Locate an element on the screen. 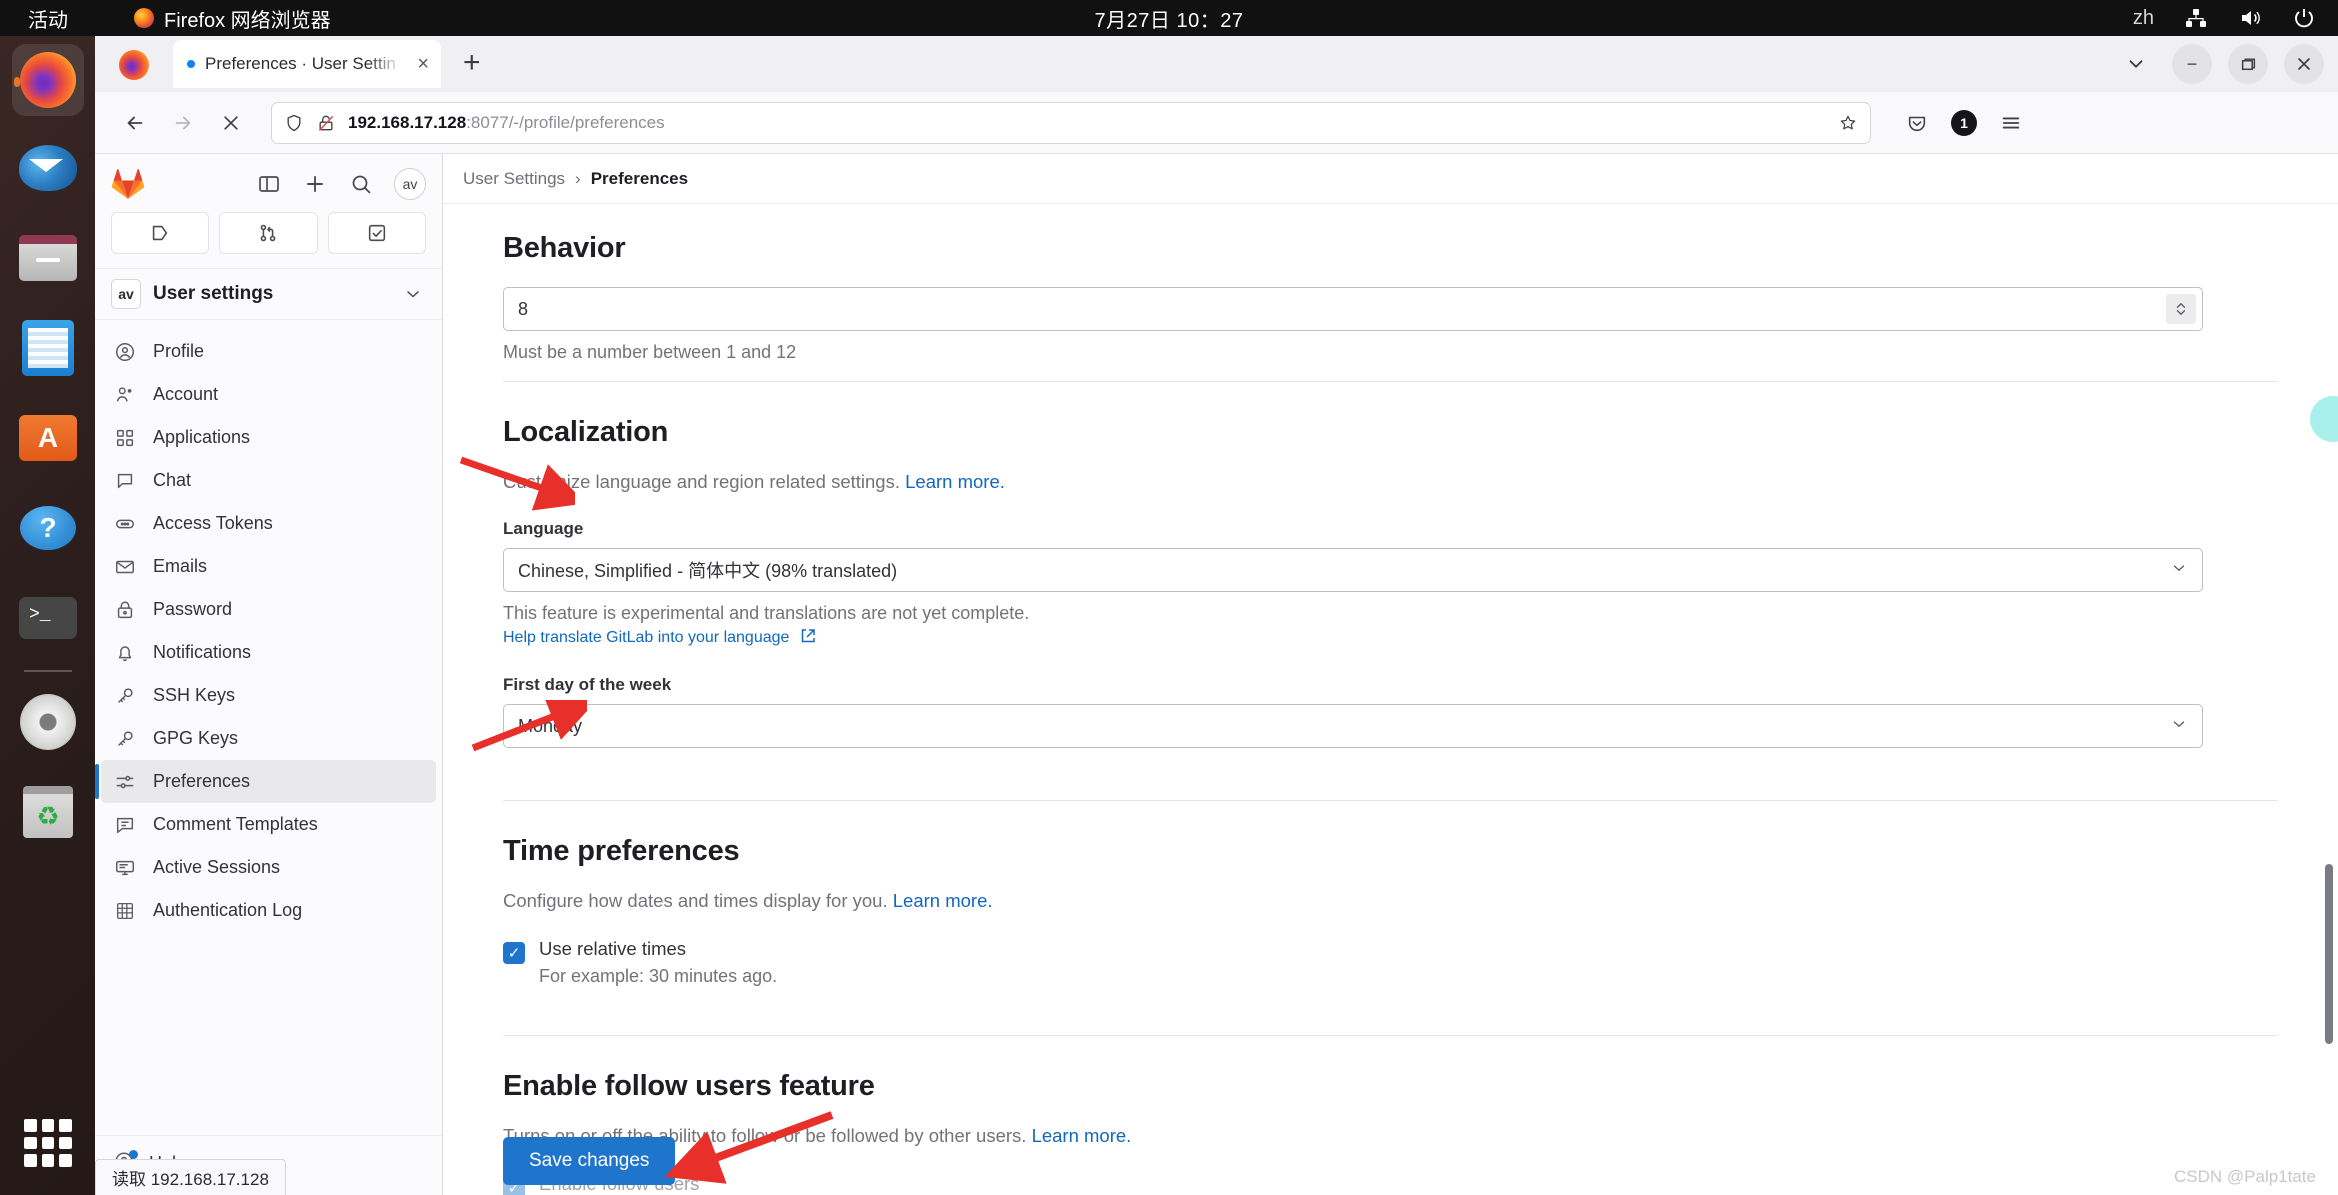 The height and width of the screenshot is (1195, 2338). new-tab-button: + is located at coordinates (472, 63).